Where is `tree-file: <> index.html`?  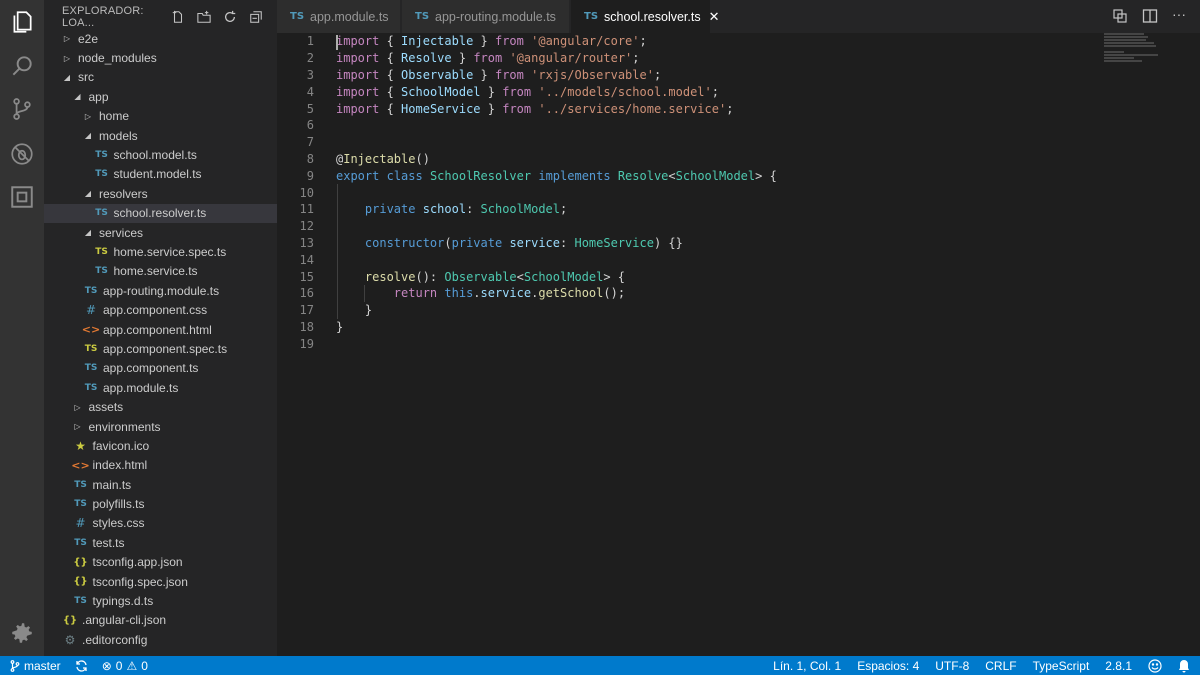
tree-file: <> index.html is located at coordinates (160, 465).